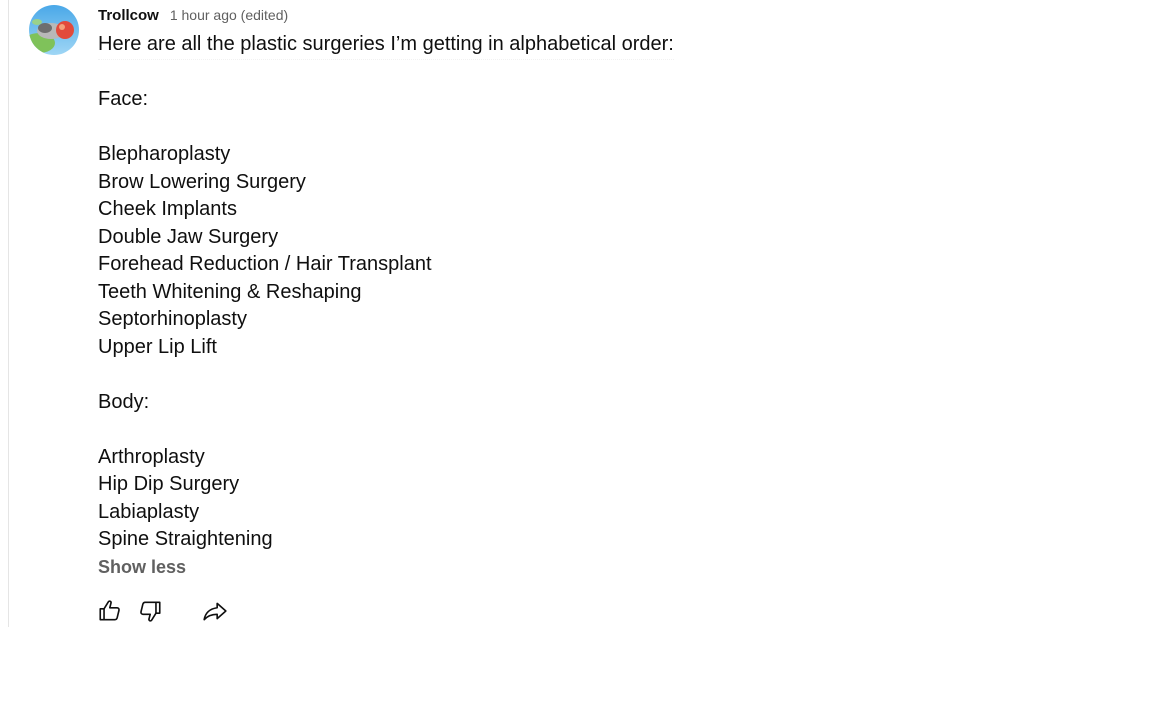  What do you see at coordinates (149, 511) in the screenshot?
I see `comment-line: Labiaplasty` at bounding box center [149, 511].